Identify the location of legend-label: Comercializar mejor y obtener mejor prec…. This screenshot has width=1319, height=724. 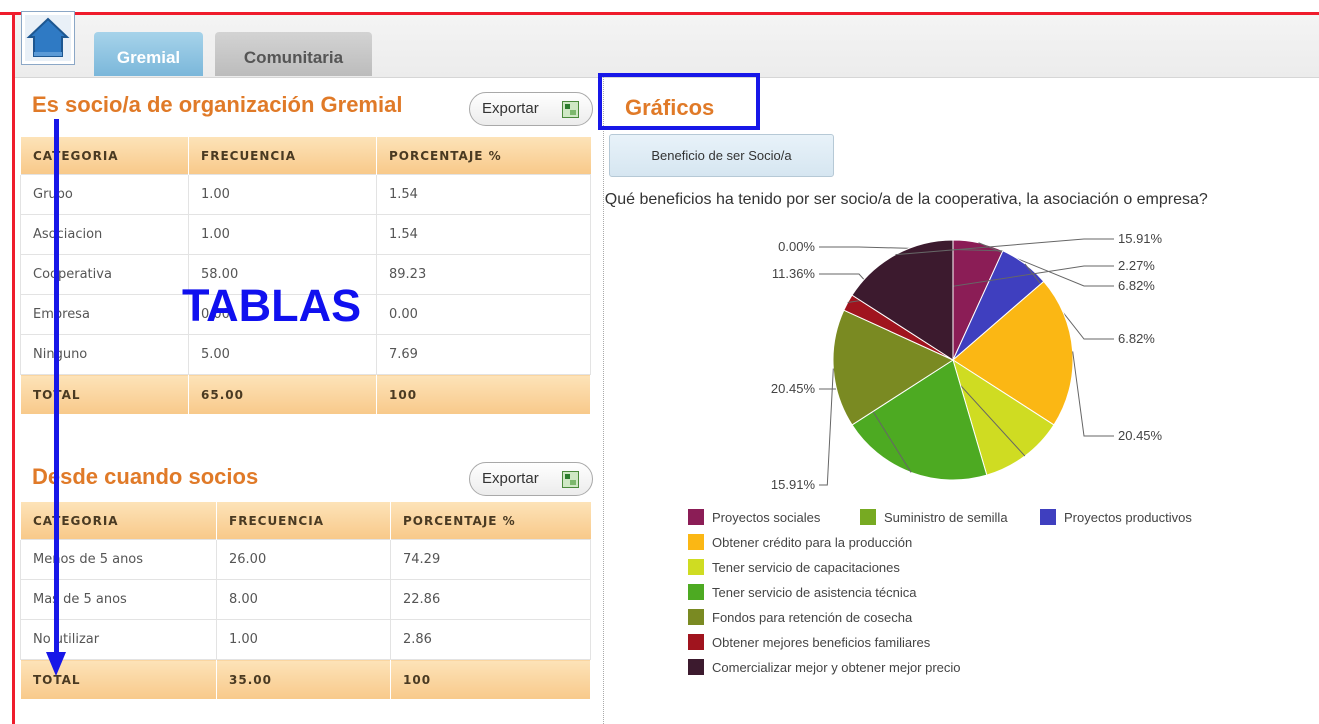
(836, 667).